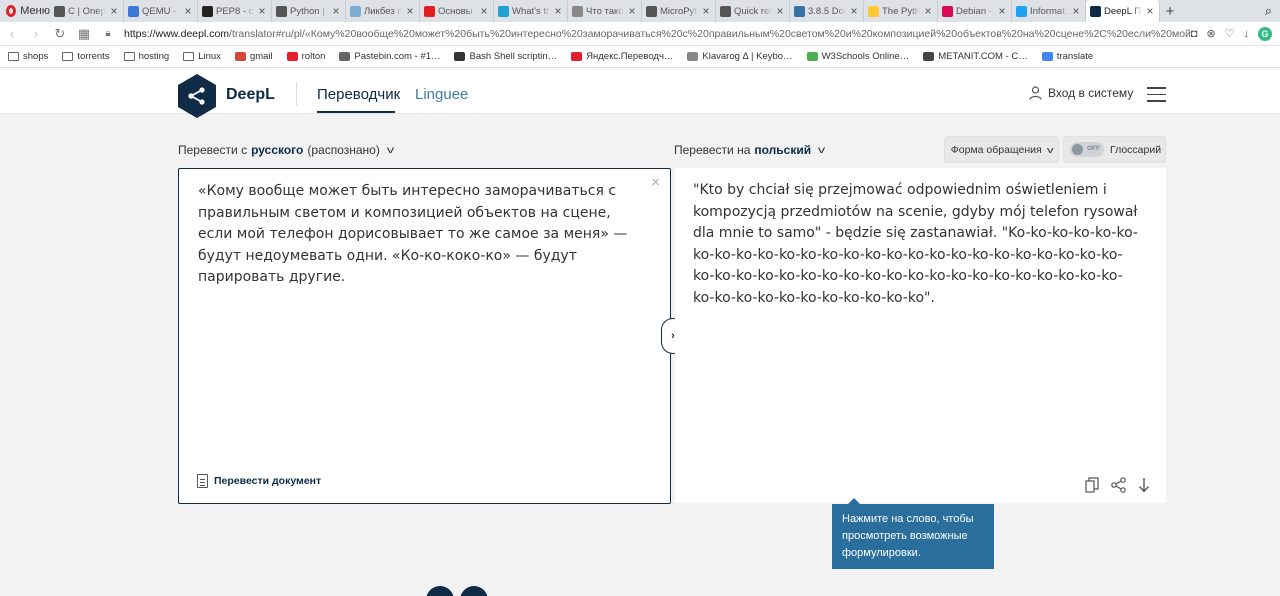  What do you see at coordinates (1067, 56) in the screenshot?
I see `bookmark-item: translate` at bounding box center [1067, 56].